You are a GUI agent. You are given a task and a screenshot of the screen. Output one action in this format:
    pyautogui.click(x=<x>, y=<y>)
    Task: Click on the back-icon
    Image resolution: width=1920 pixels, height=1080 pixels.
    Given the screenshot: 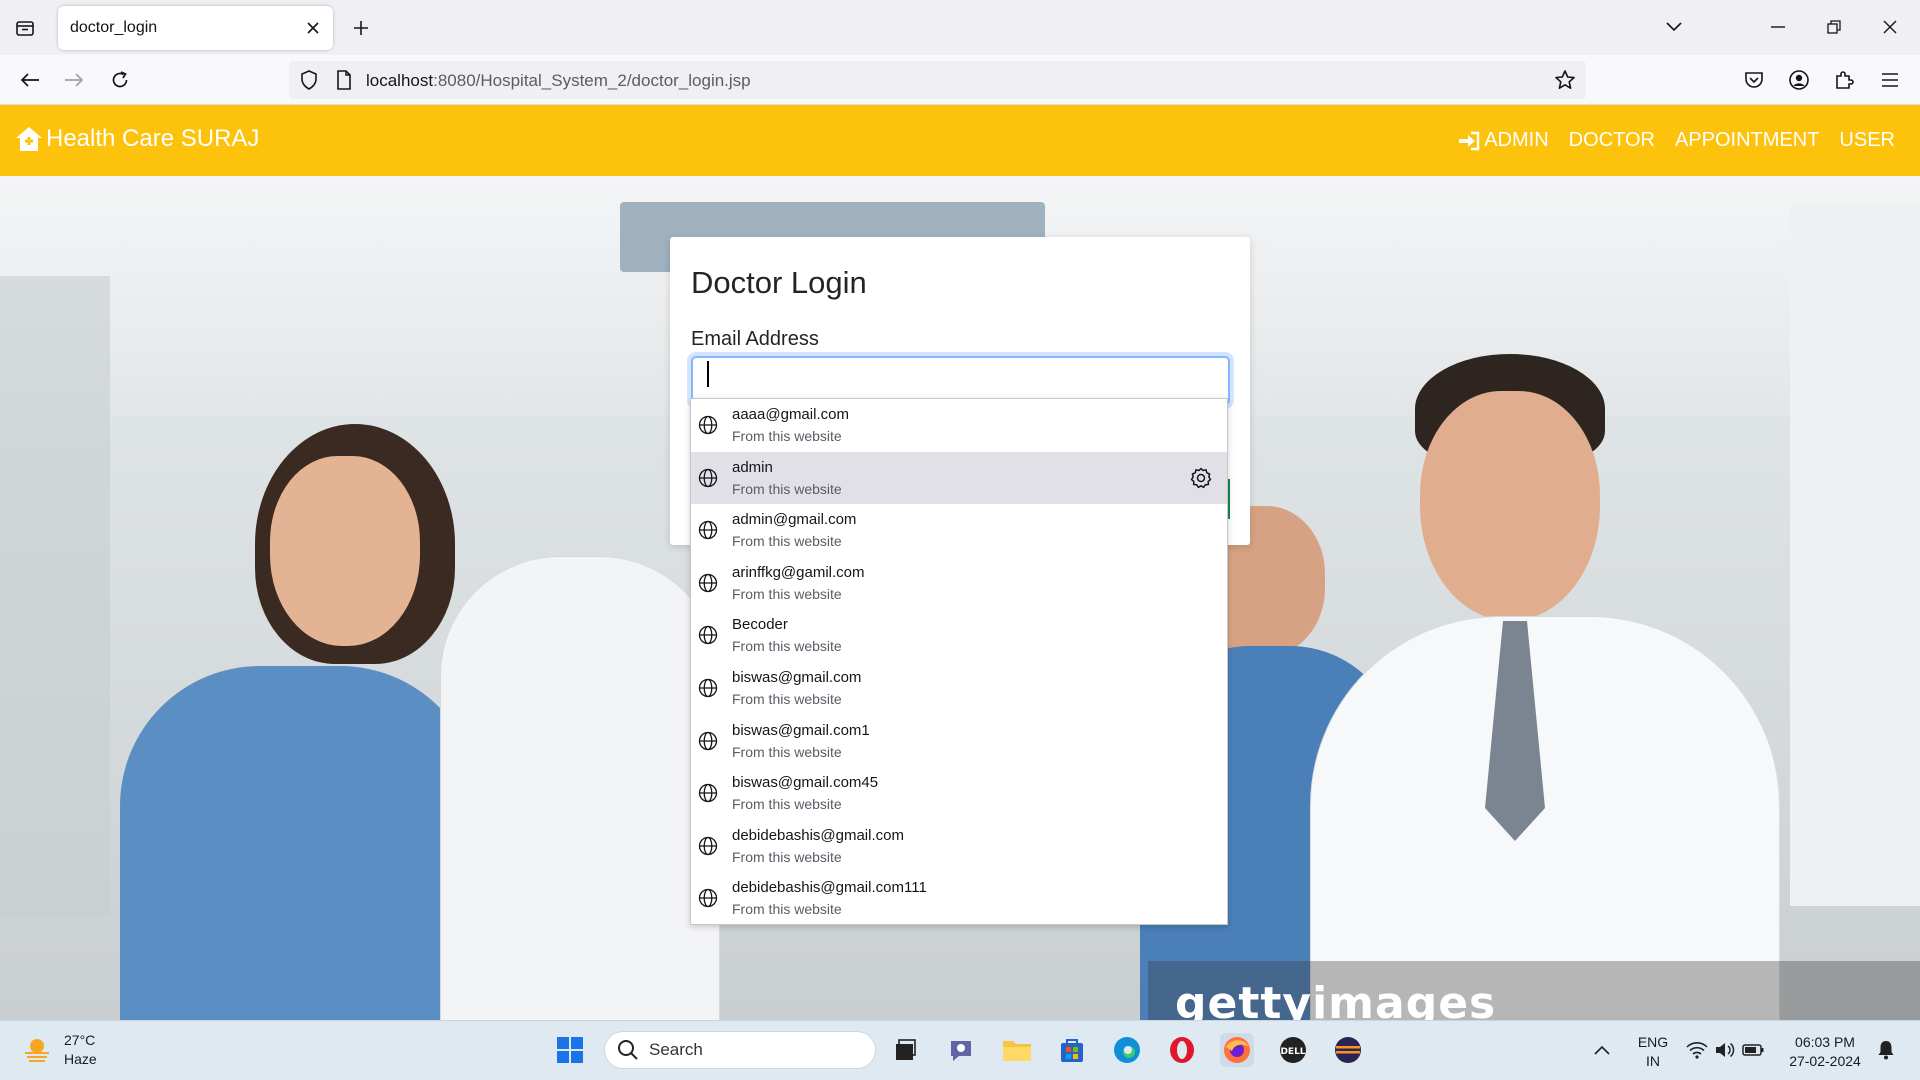 What is the action you would take?
    pyautogui.click(x=30, y=80)
    